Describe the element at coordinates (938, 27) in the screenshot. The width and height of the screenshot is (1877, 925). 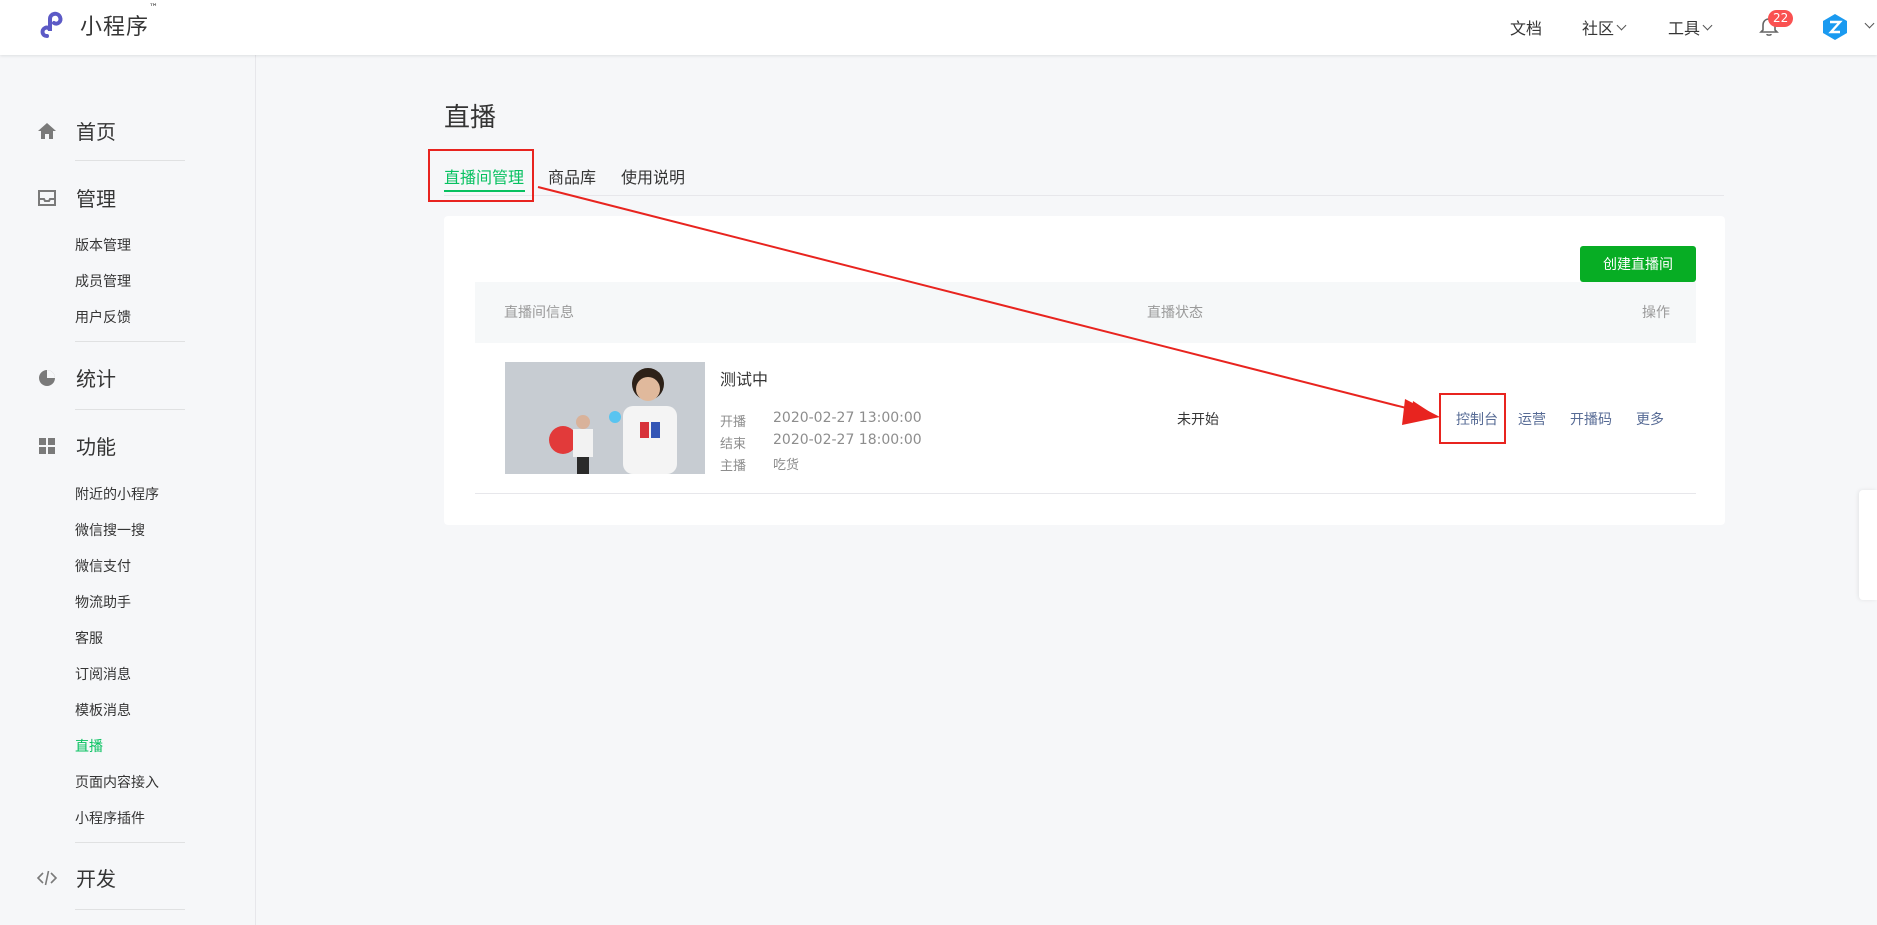
I see `top-bar: 小程序™ 文档 社区 工具 22` at that location.